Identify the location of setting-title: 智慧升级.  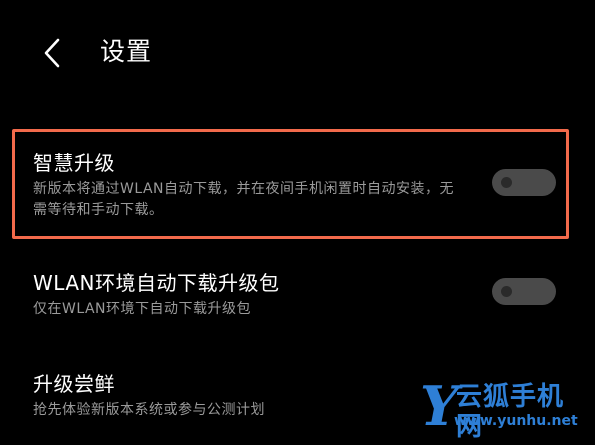
(74, 163).